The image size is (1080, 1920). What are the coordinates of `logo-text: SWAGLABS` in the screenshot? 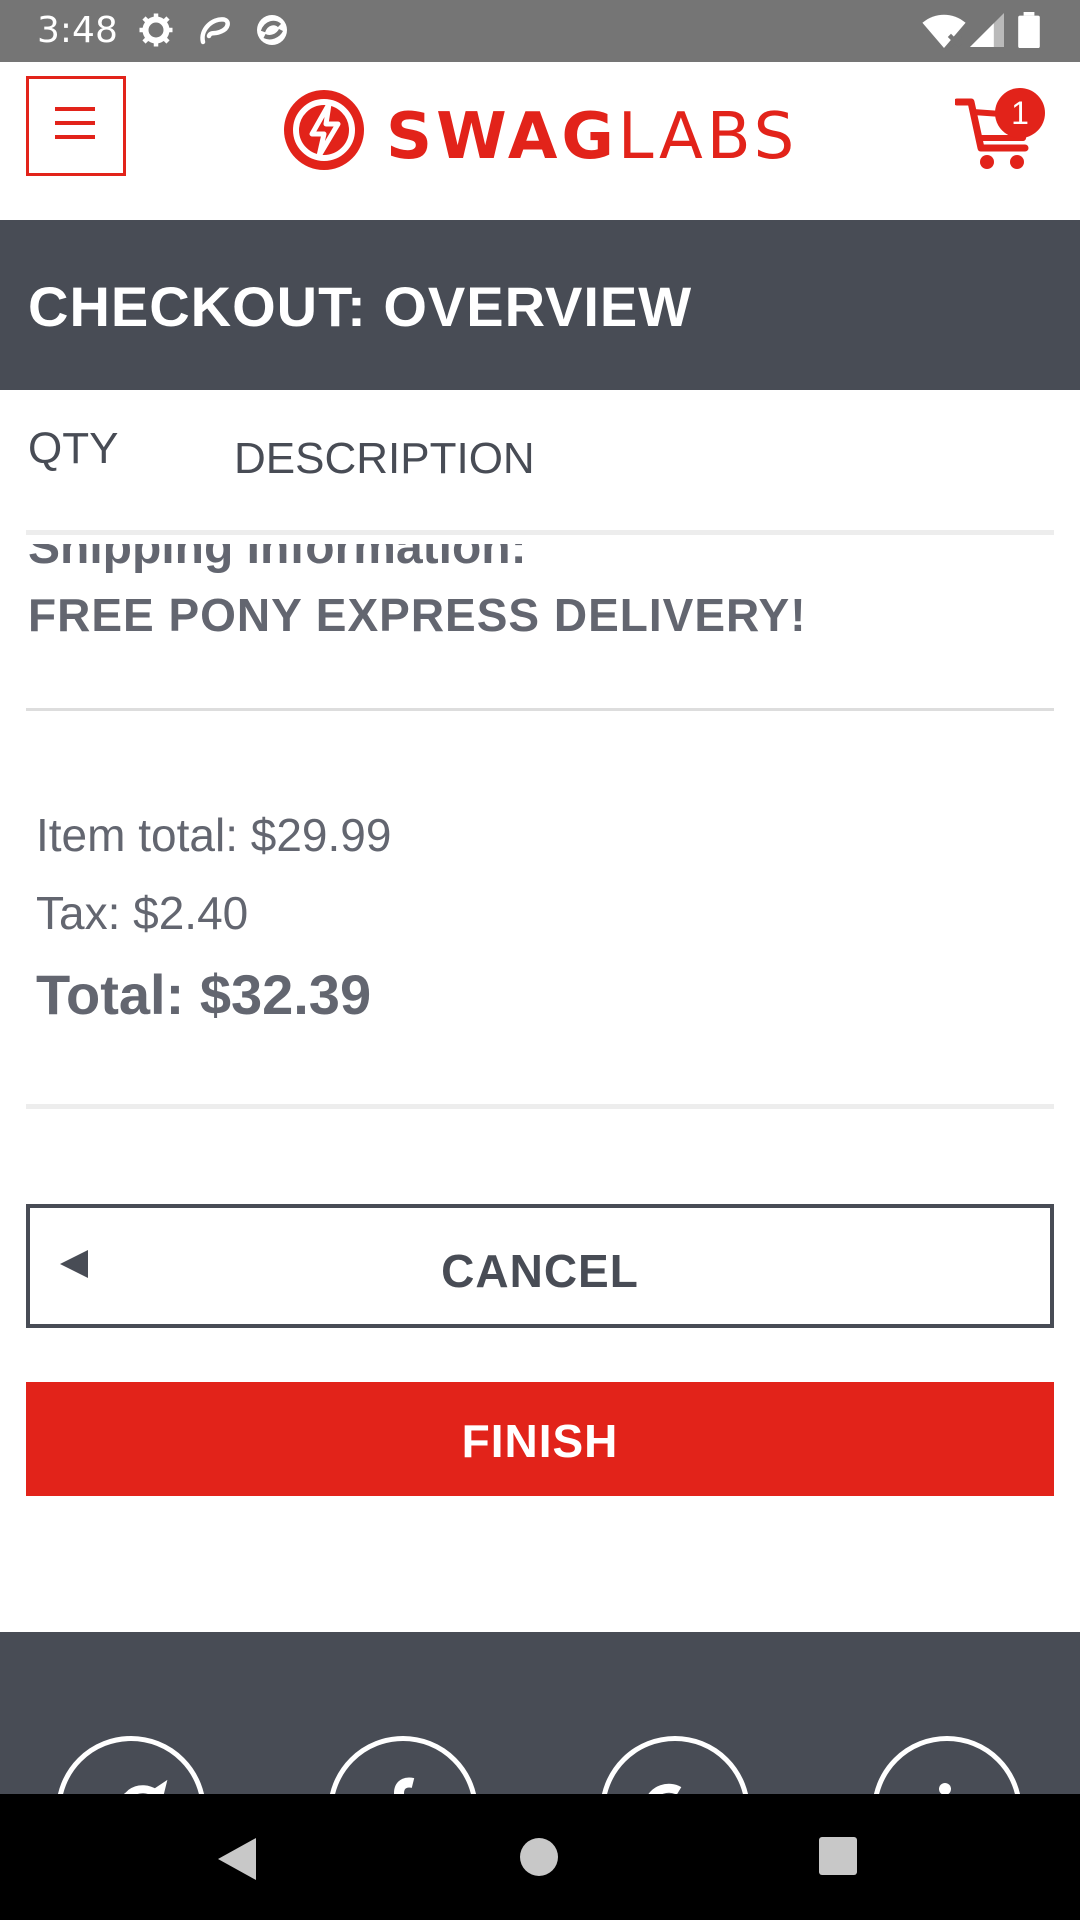 It's located at (592, 137).